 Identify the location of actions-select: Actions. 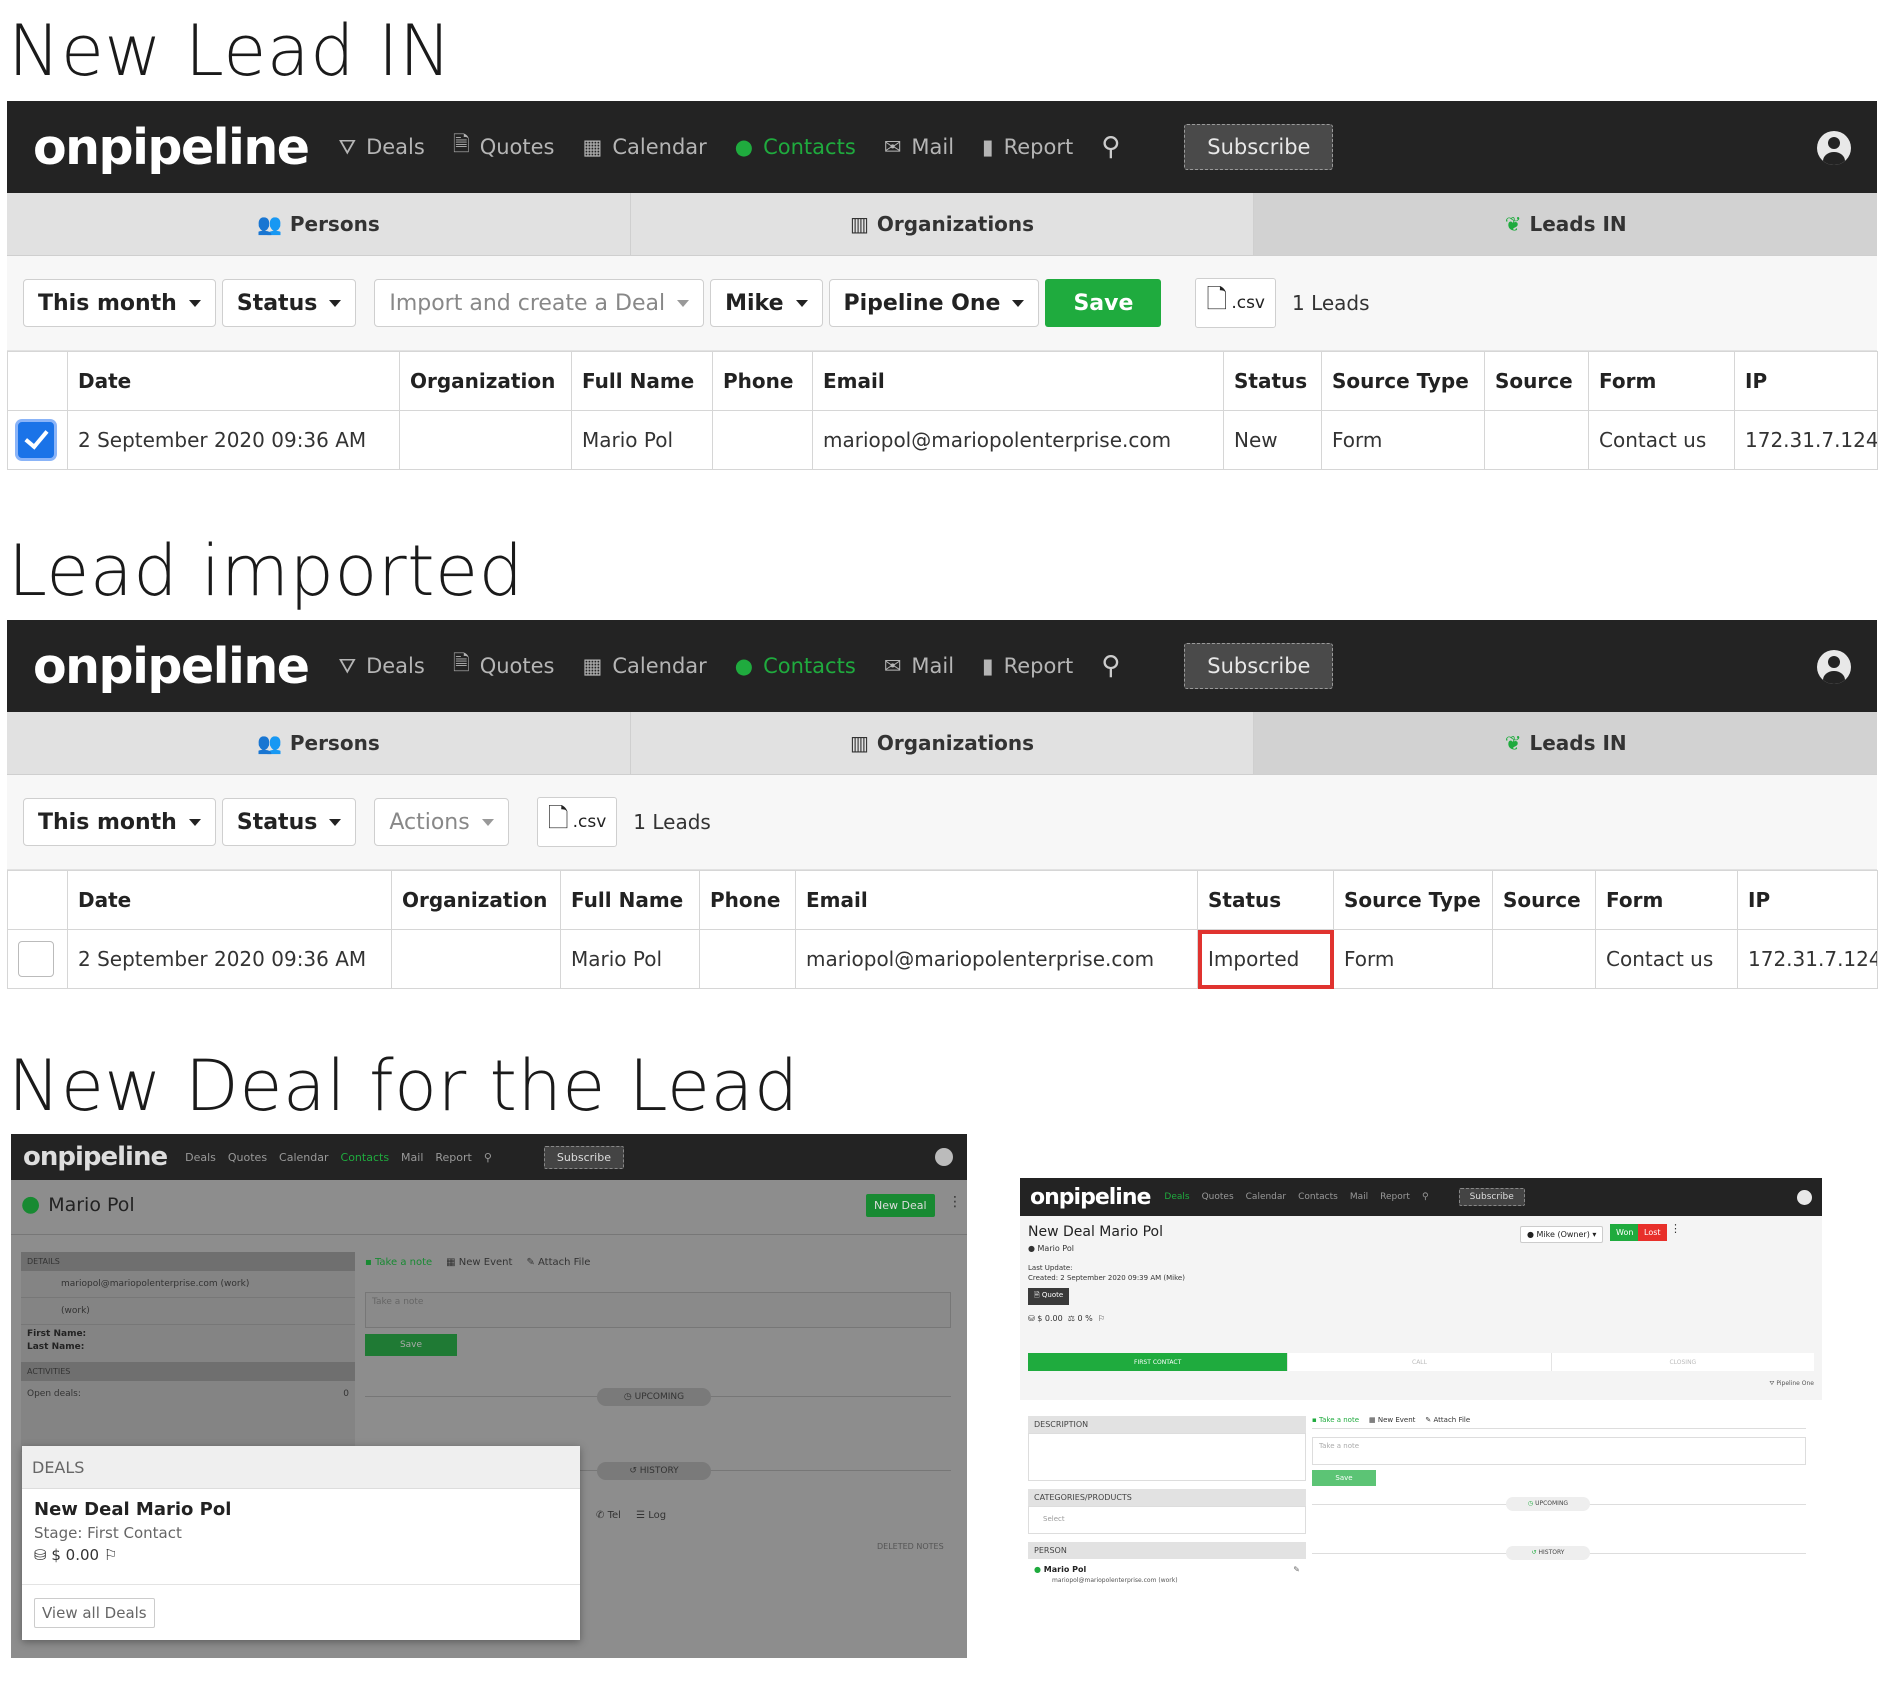
(441, 822).